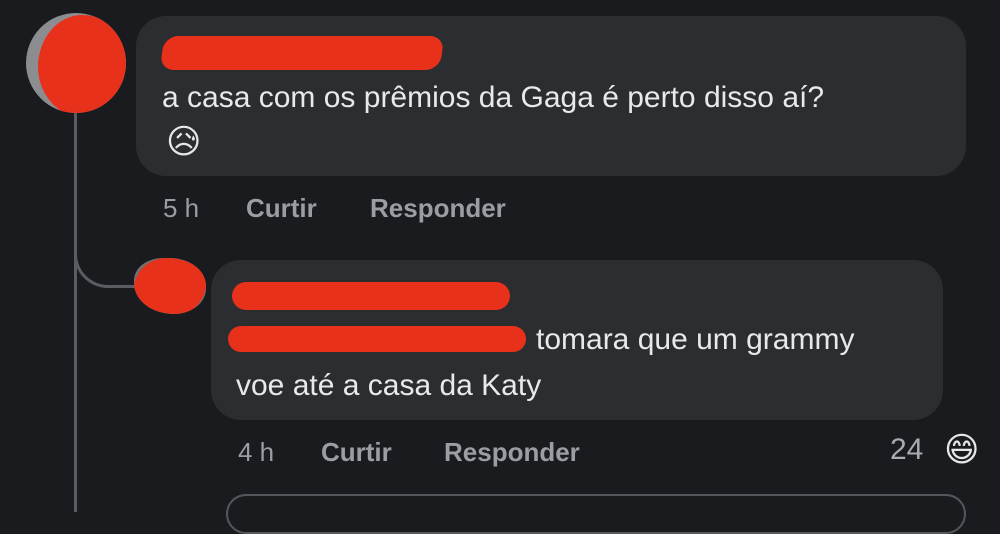 The image size is (1000, 534). What do you see at coordinates (964, 450) in the screenshot?
I see `laughing-face-icon: 😄` at bounding box center [964, 450].